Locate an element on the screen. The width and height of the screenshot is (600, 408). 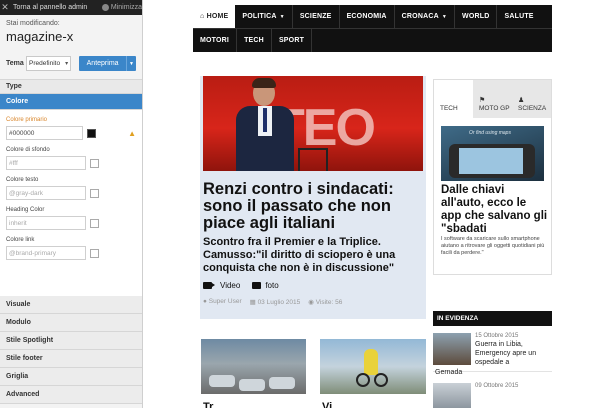
date-meta: ▦ 03 Luglio 2015 is located at coordinates (275, 302).